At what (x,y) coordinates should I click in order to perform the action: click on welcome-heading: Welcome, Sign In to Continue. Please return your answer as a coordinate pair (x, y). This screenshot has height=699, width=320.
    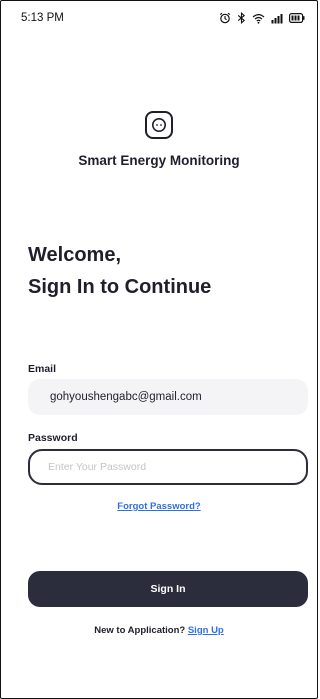
    Looking at the image, I should click on (119, 271).